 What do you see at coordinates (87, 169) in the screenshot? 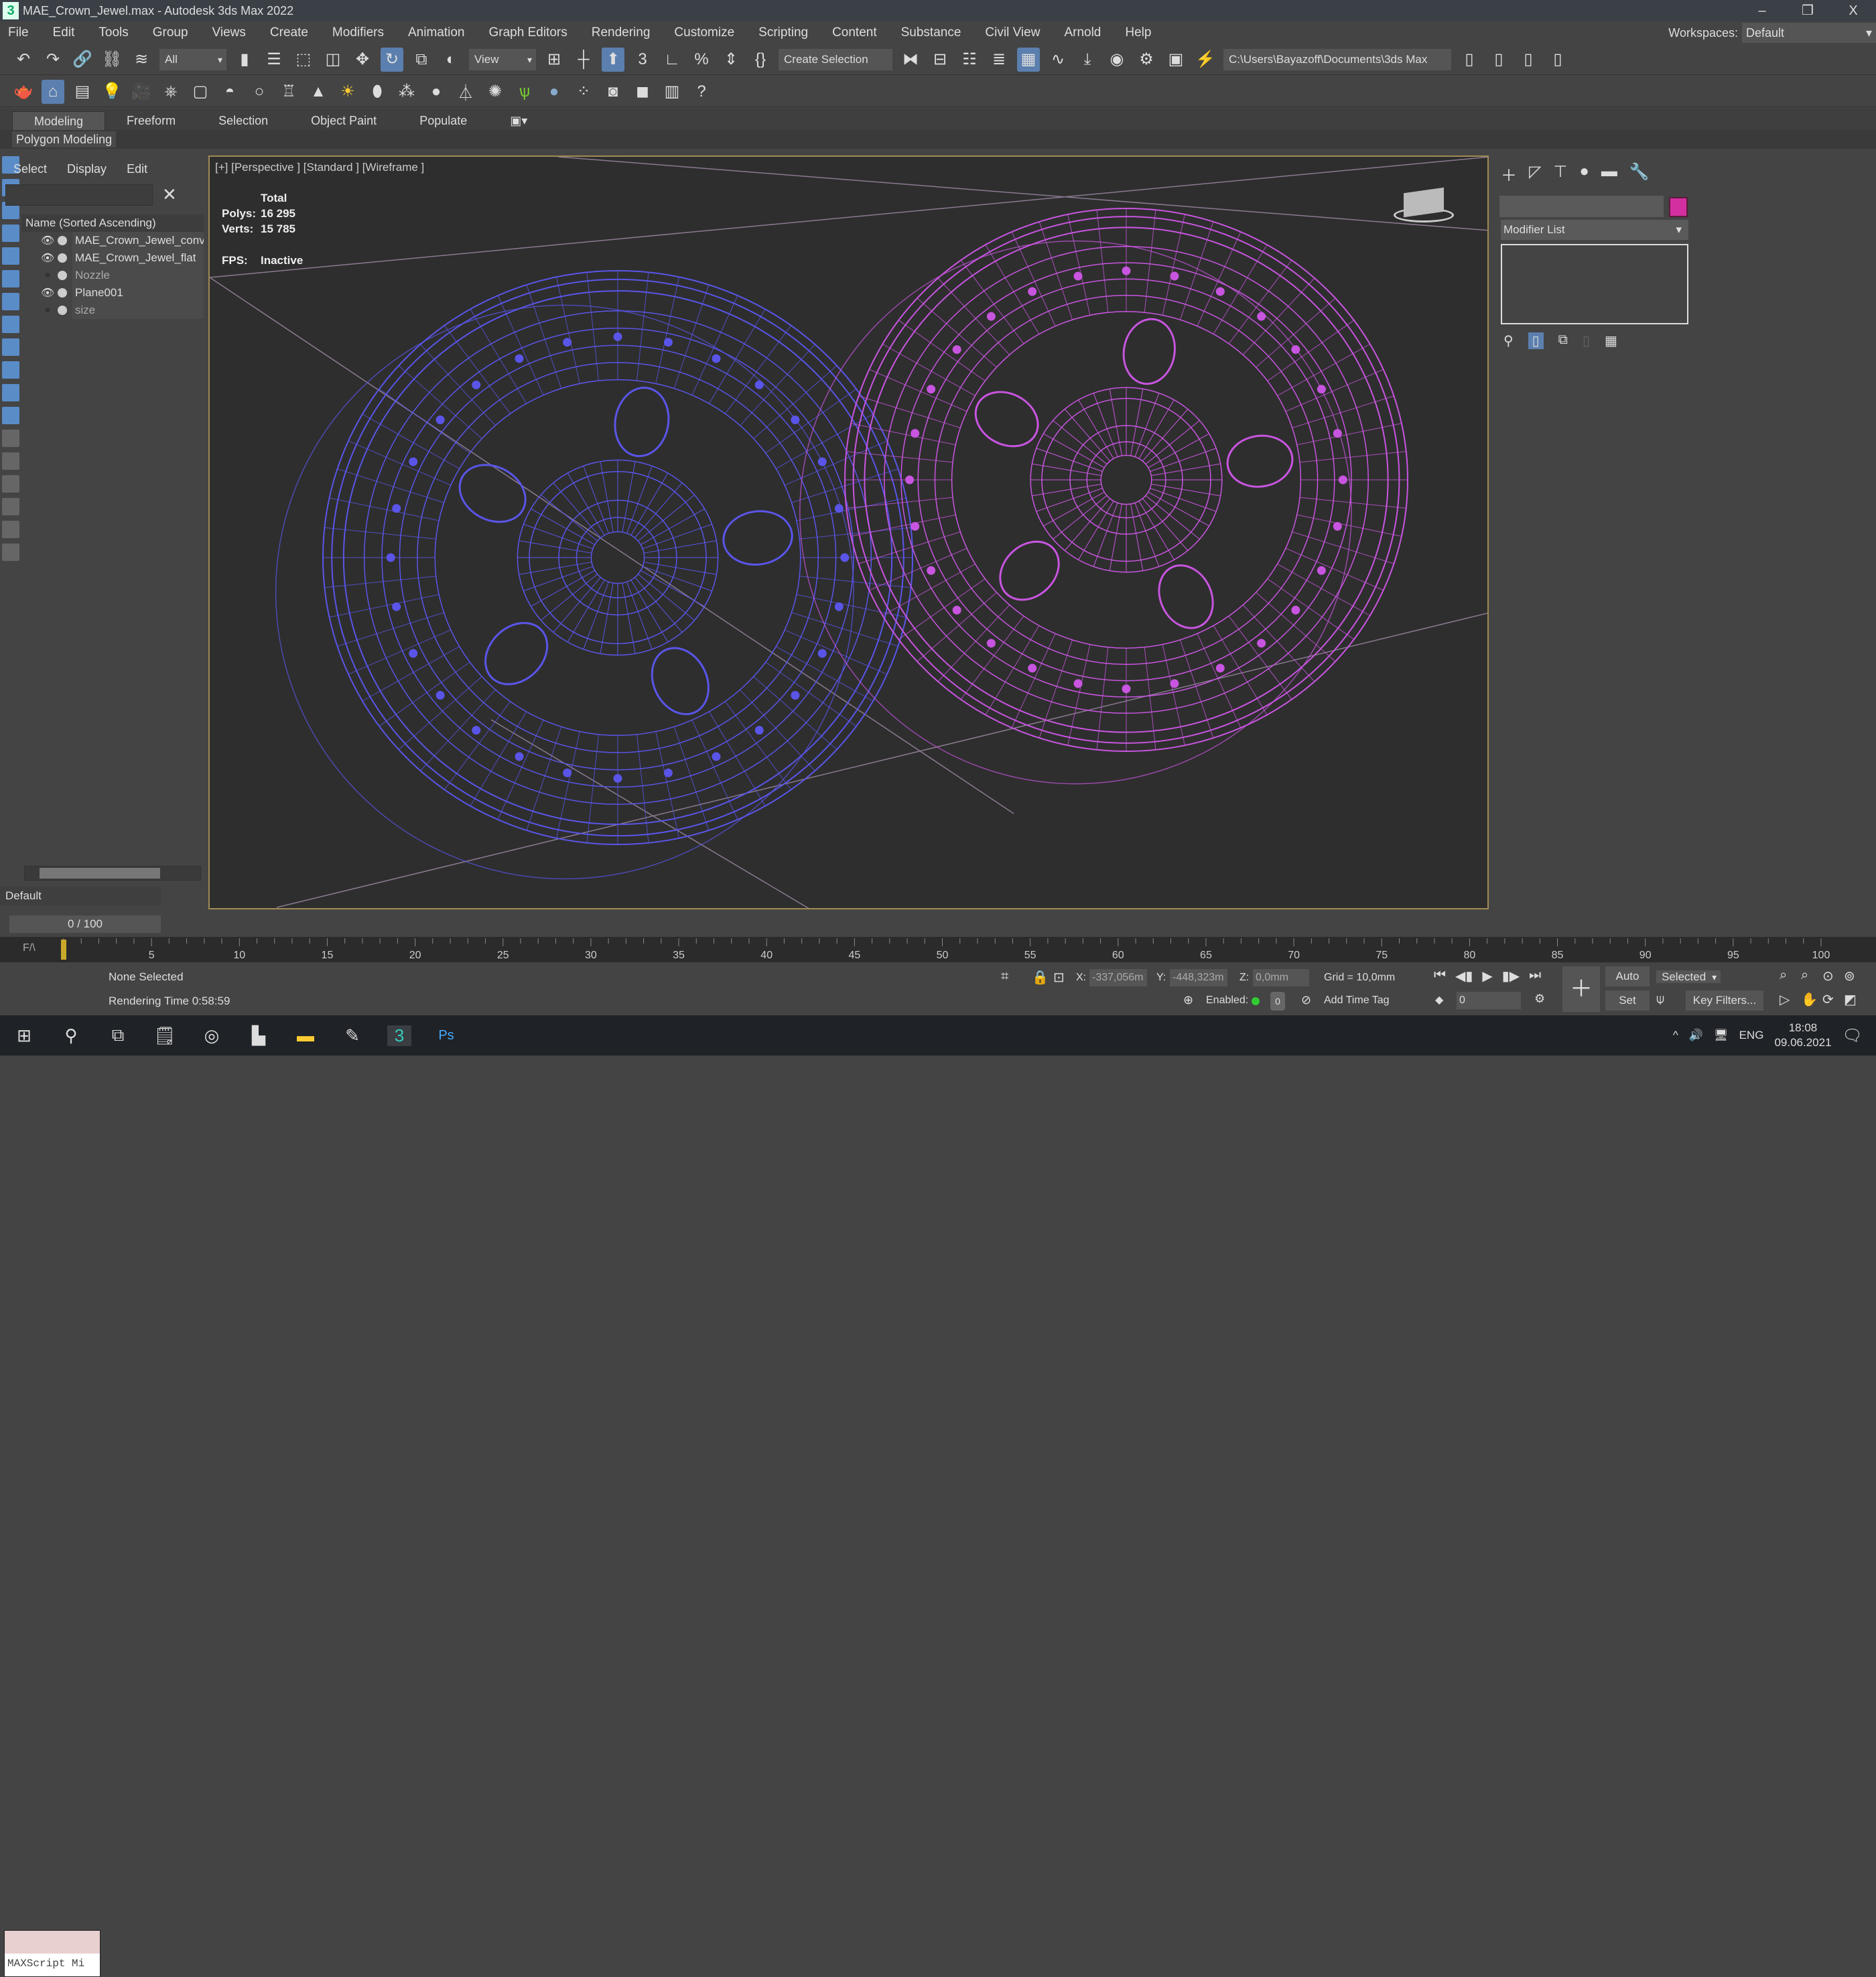
I see `explorer-menu-display: Display` at bounding box center [87, 169].